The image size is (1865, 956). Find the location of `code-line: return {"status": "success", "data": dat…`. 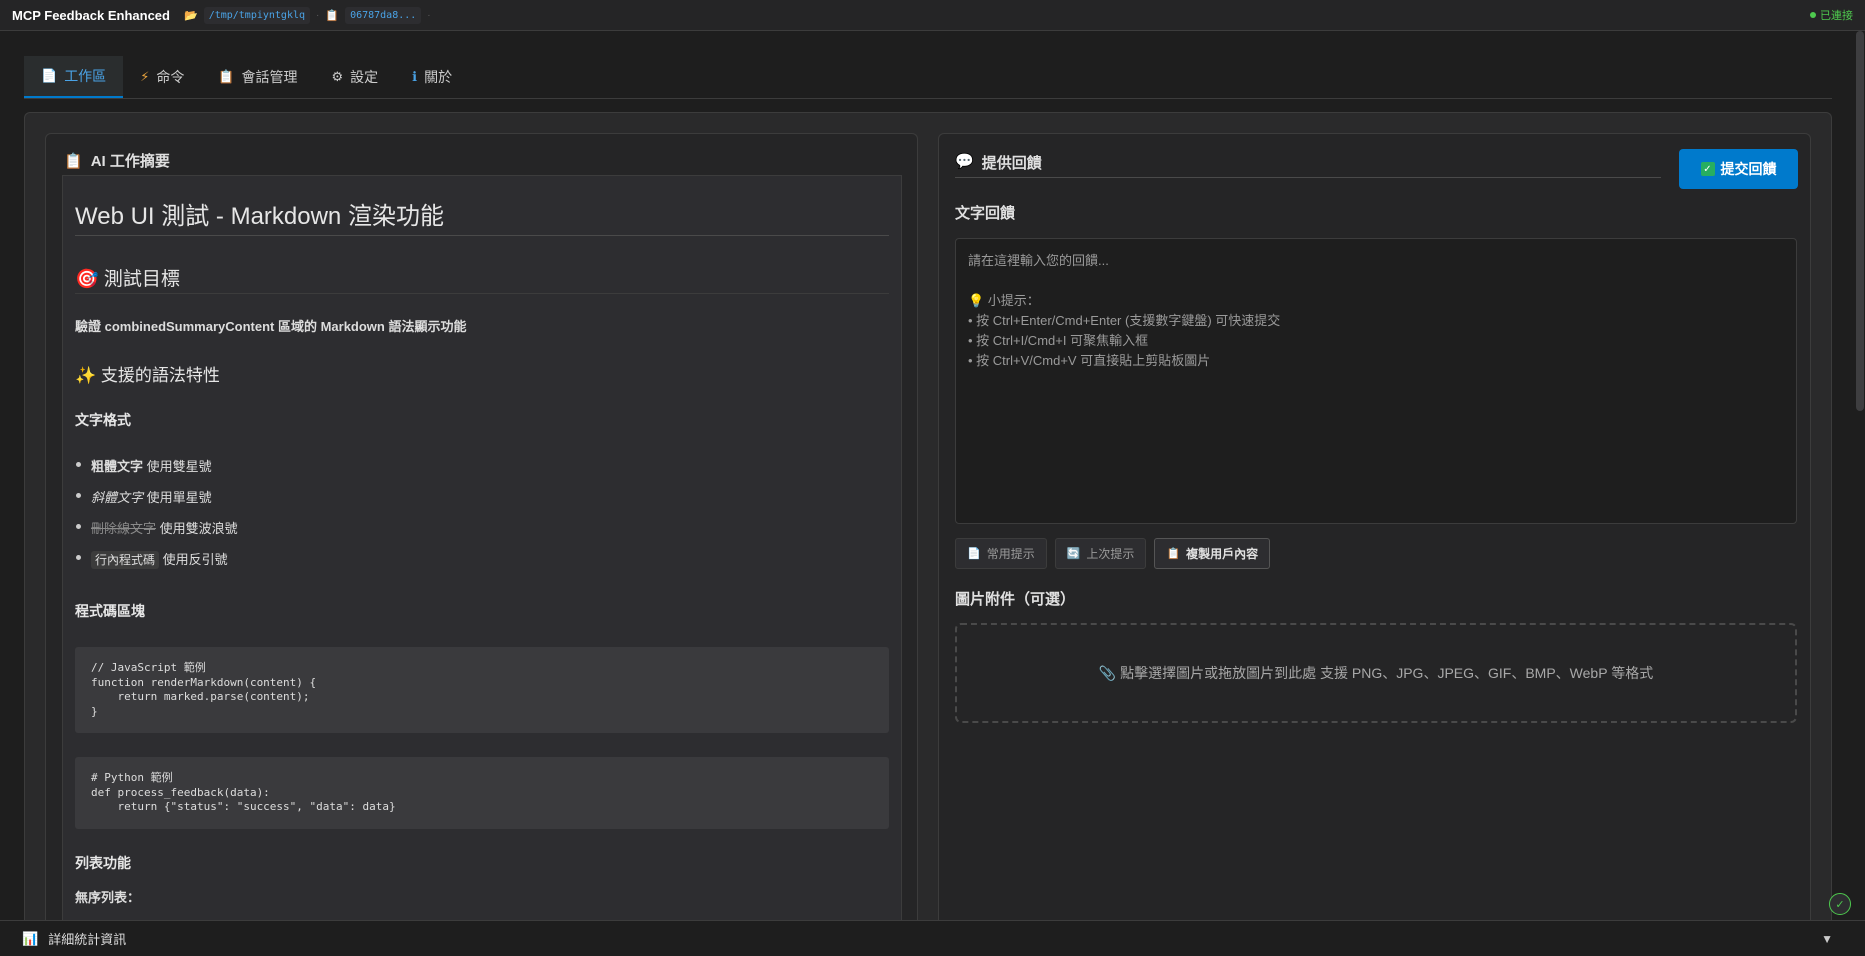

code-line: return {"status": "success", "data": dat… is located at coordinates (243, 806).